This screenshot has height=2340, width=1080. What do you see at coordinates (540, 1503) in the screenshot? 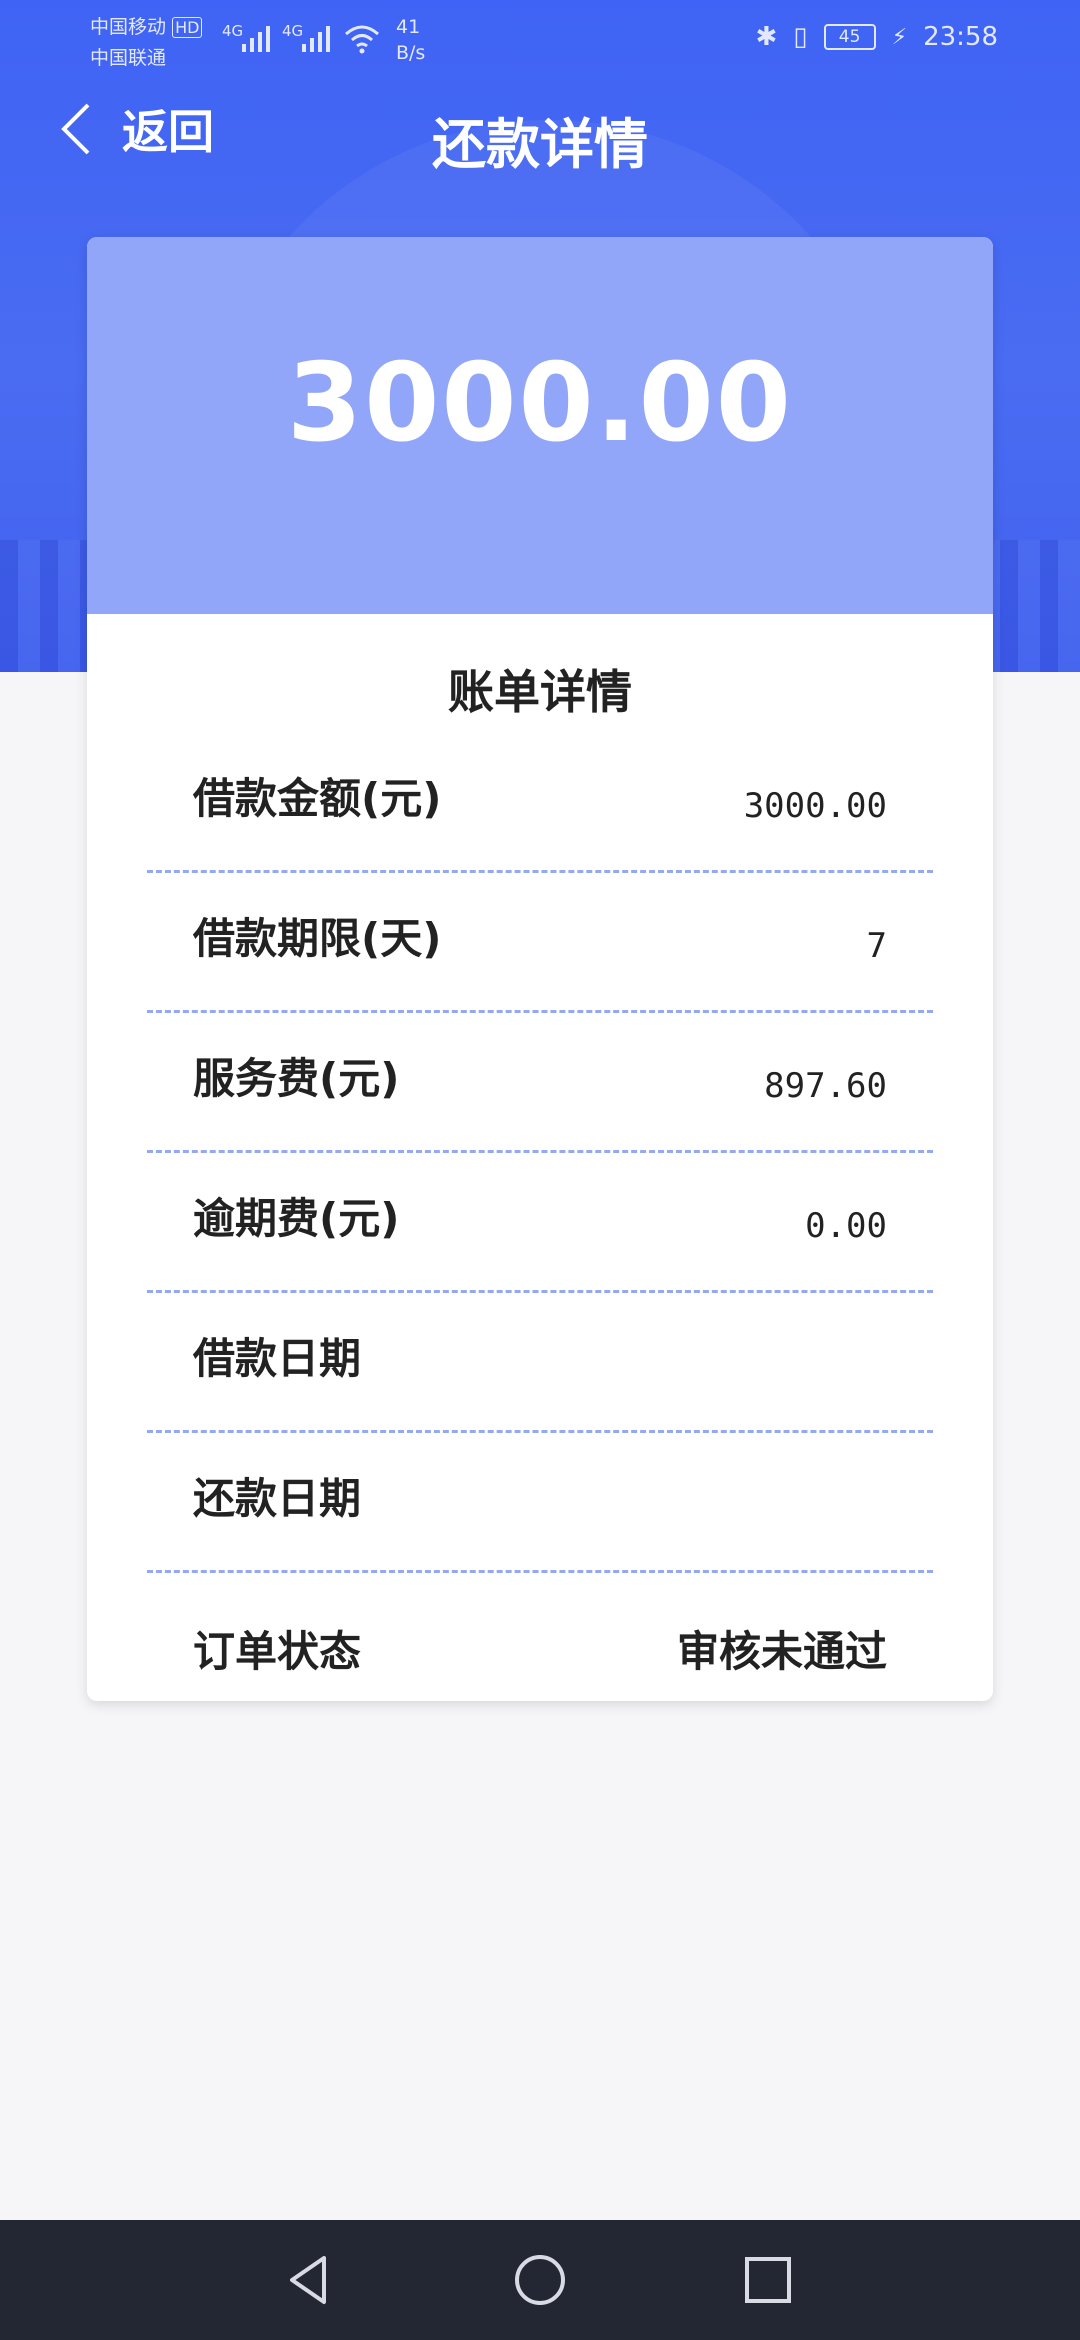
I see `row-repay-date: 还款日期` at bounding box center [540, 1503].